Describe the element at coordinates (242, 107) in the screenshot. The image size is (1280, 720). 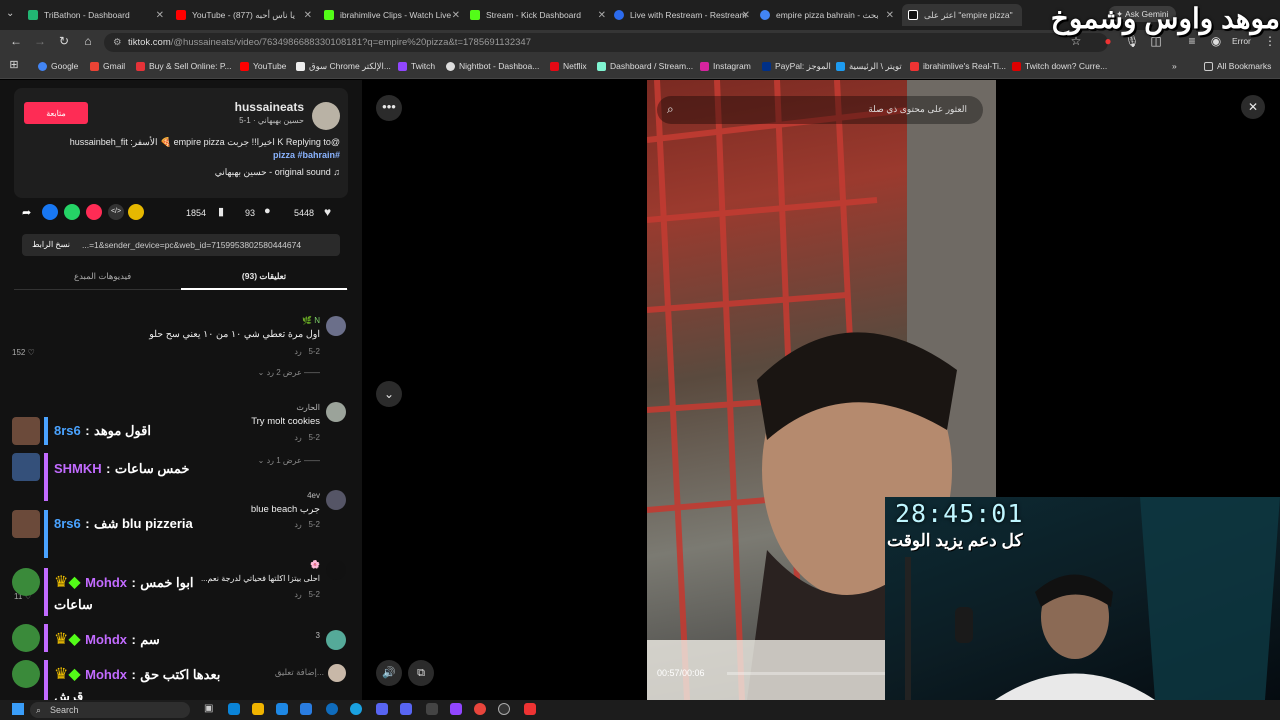
I see `author-username: hussaineats` at that location.